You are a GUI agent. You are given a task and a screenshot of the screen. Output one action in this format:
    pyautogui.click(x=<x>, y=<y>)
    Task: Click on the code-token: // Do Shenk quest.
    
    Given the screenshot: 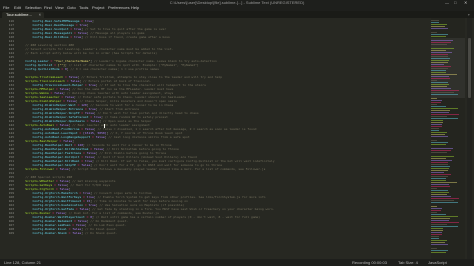 What is the action you would take?
    pyautogui.click(x=101, y=233)
    